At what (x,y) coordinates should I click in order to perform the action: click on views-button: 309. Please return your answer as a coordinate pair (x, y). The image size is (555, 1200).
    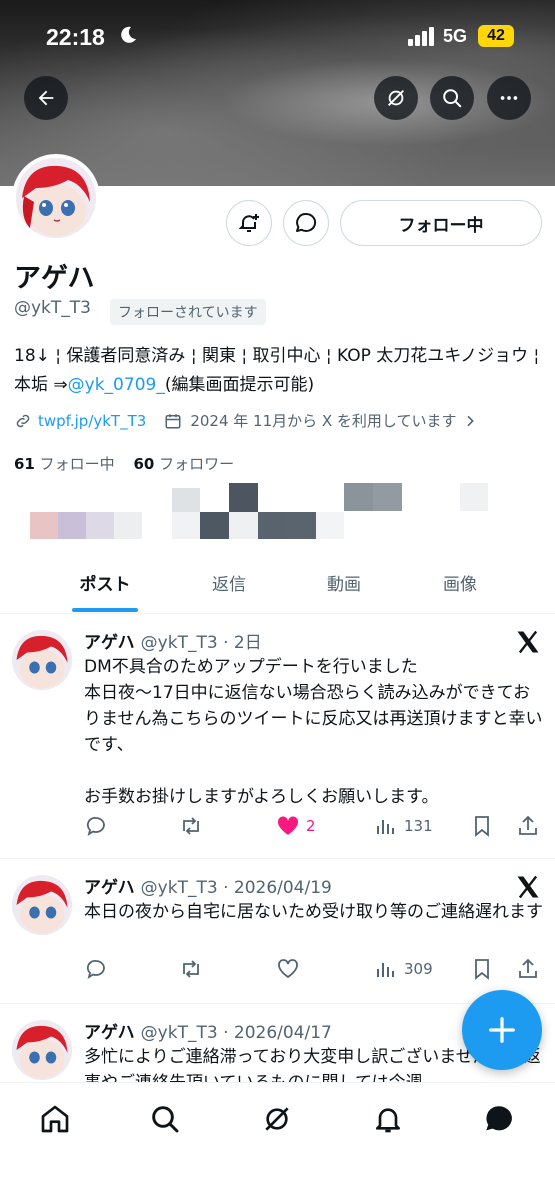
    Looking at the image, I should click on (403, 969).